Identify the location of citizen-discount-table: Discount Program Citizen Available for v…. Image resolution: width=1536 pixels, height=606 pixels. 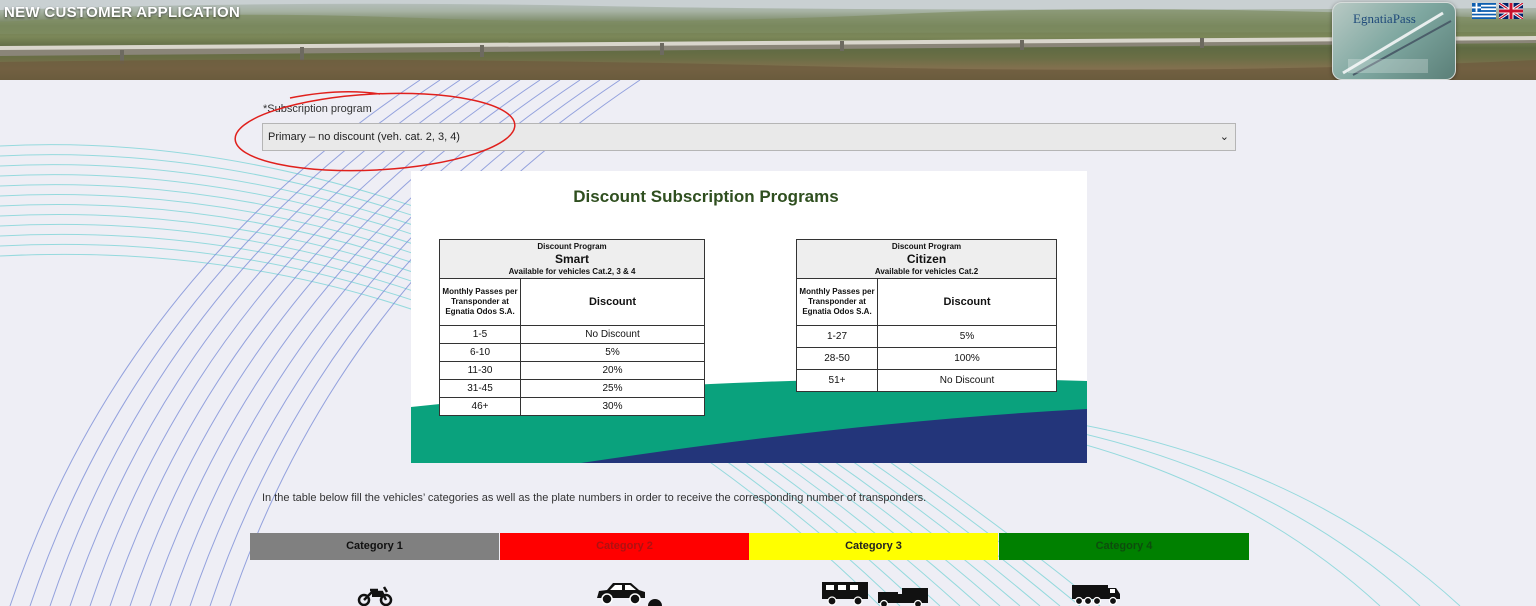
(926, 315).